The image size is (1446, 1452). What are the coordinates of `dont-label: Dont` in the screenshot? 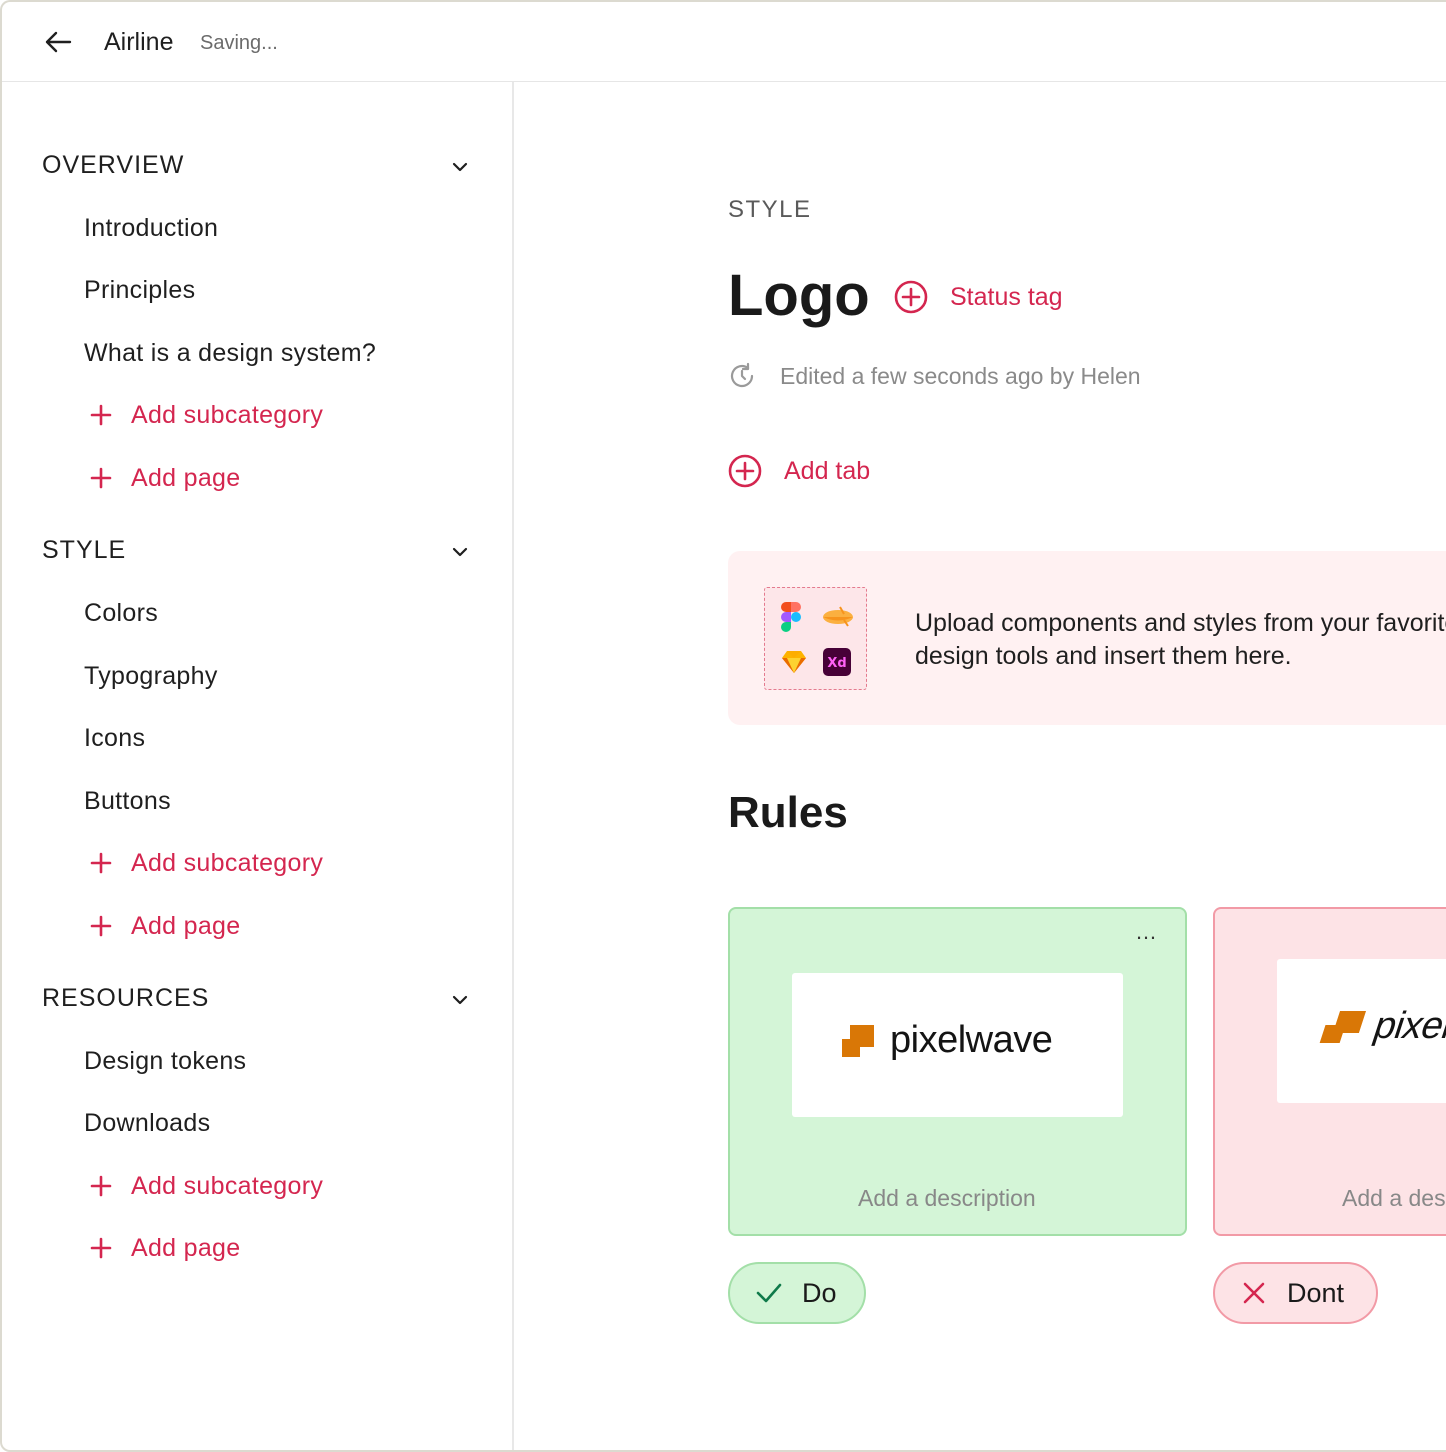 It's located at (1316, 1292).